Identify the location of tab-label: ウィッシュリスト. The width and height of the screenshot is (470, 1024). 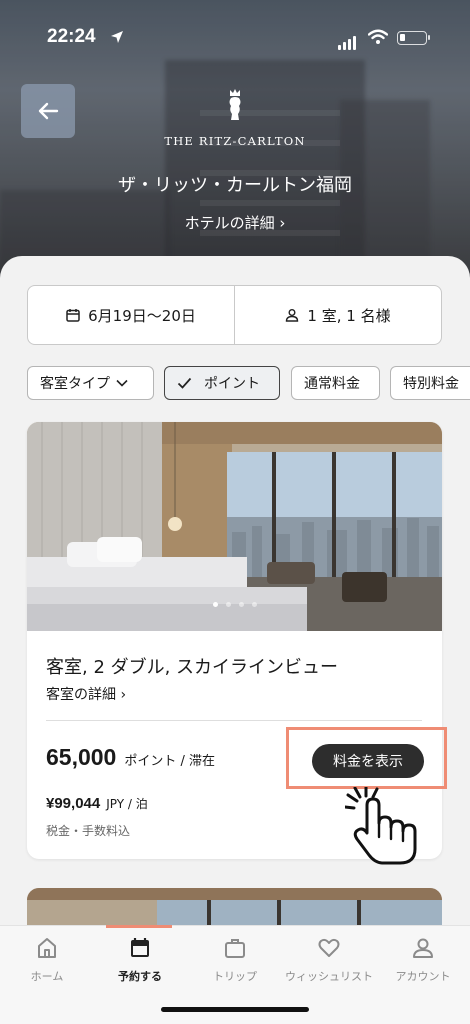
(329, 976).